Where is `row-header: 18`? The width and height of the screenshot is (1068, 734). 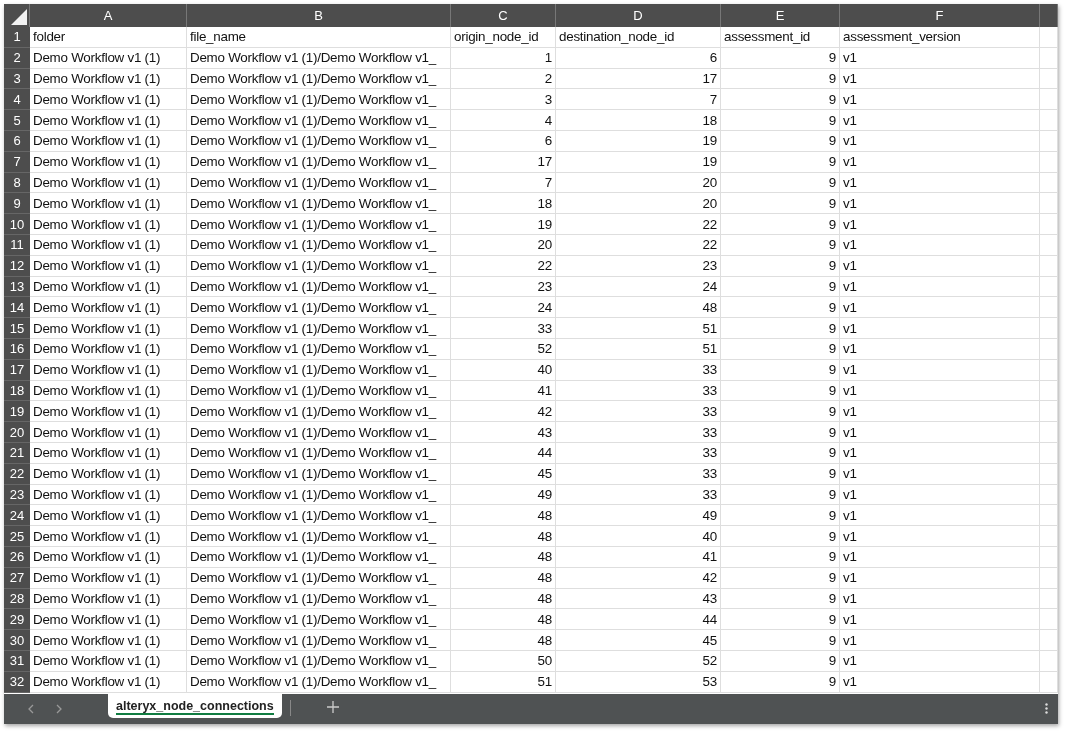 row-header: 18 is located at coordinates (17, 391).